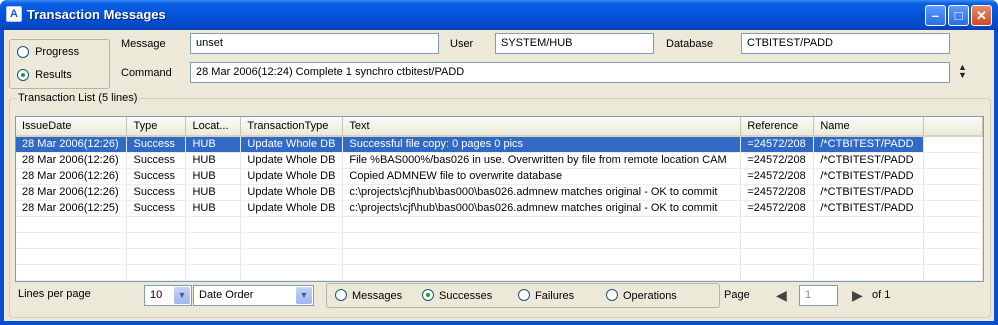 This screenshot has width=998, height=325. I want to click on successes-radio, so click(428, 295).